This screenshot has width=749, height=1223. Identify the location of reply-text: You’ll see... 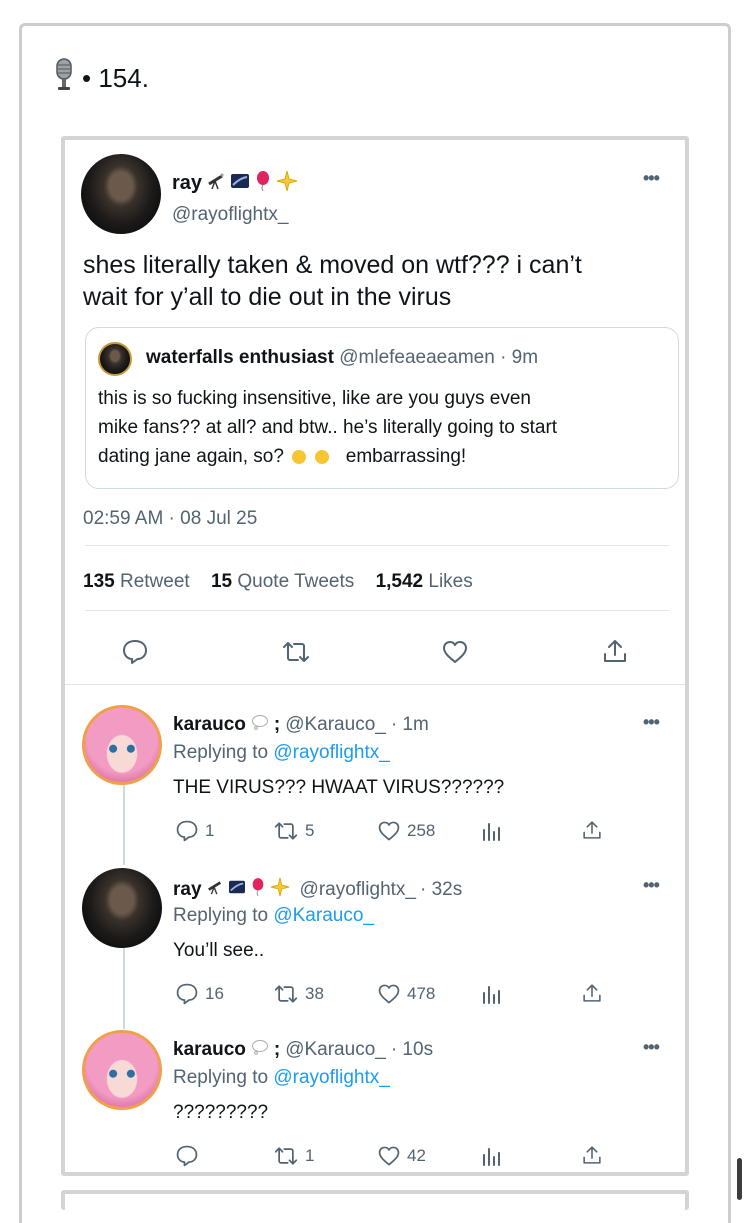
(219, 950).